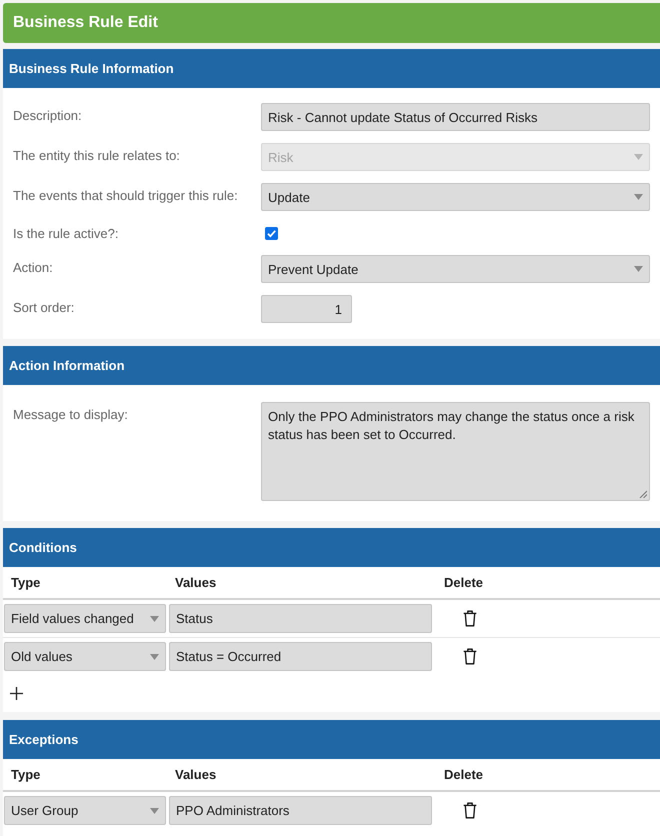 Image resolution: width=660 pixels, height=836 pixels. Describe the element at coordinates (65, 233) in the screenshot. I see `field-label: Is the rule active?:` at that location.